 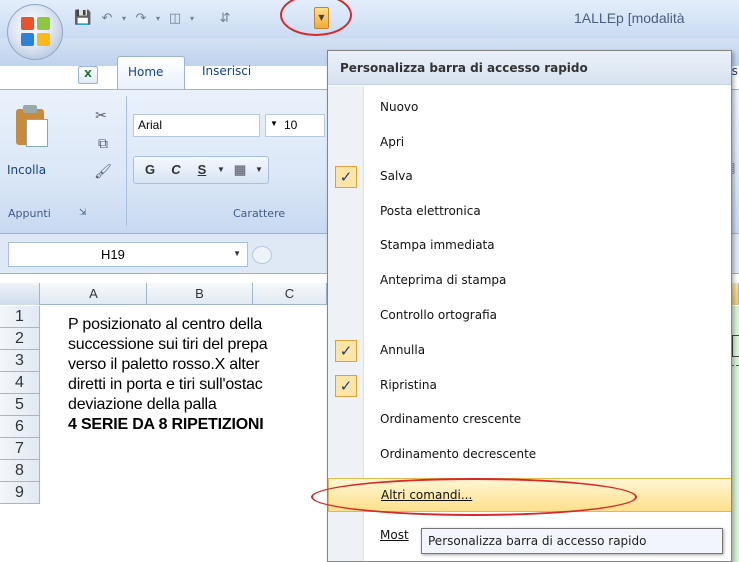 I want to click on quick-access-toolbar: 💾 ↶ ▾ ↷ ▾ ◫ ▾ ⇵, so click(x=154, y=18).